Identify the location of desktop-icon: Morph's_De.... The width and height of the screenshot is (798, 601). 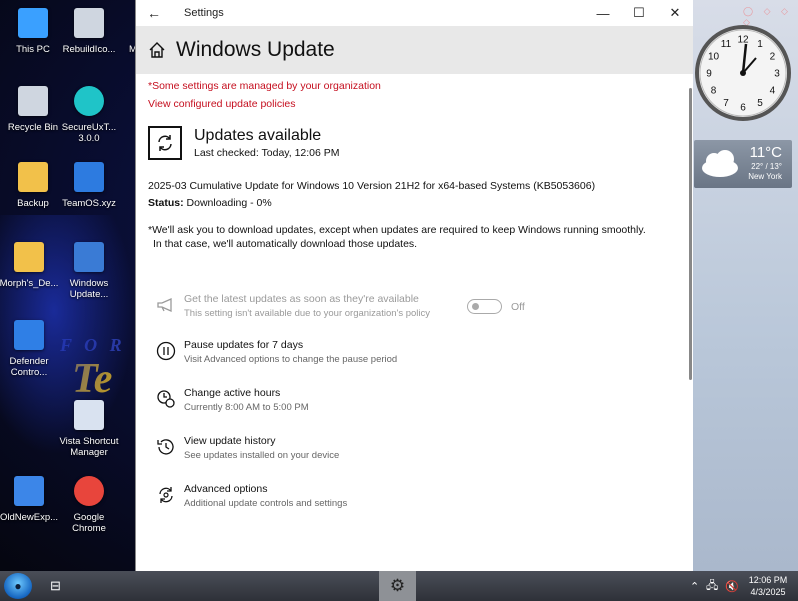
(30, 264).